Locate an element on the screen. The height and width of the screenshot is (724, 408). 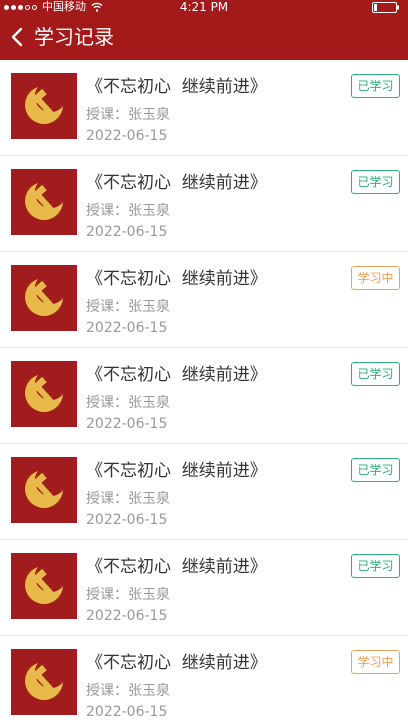
status-bar: 中国移动 4:21 PM is located at coordinates (204, 7).